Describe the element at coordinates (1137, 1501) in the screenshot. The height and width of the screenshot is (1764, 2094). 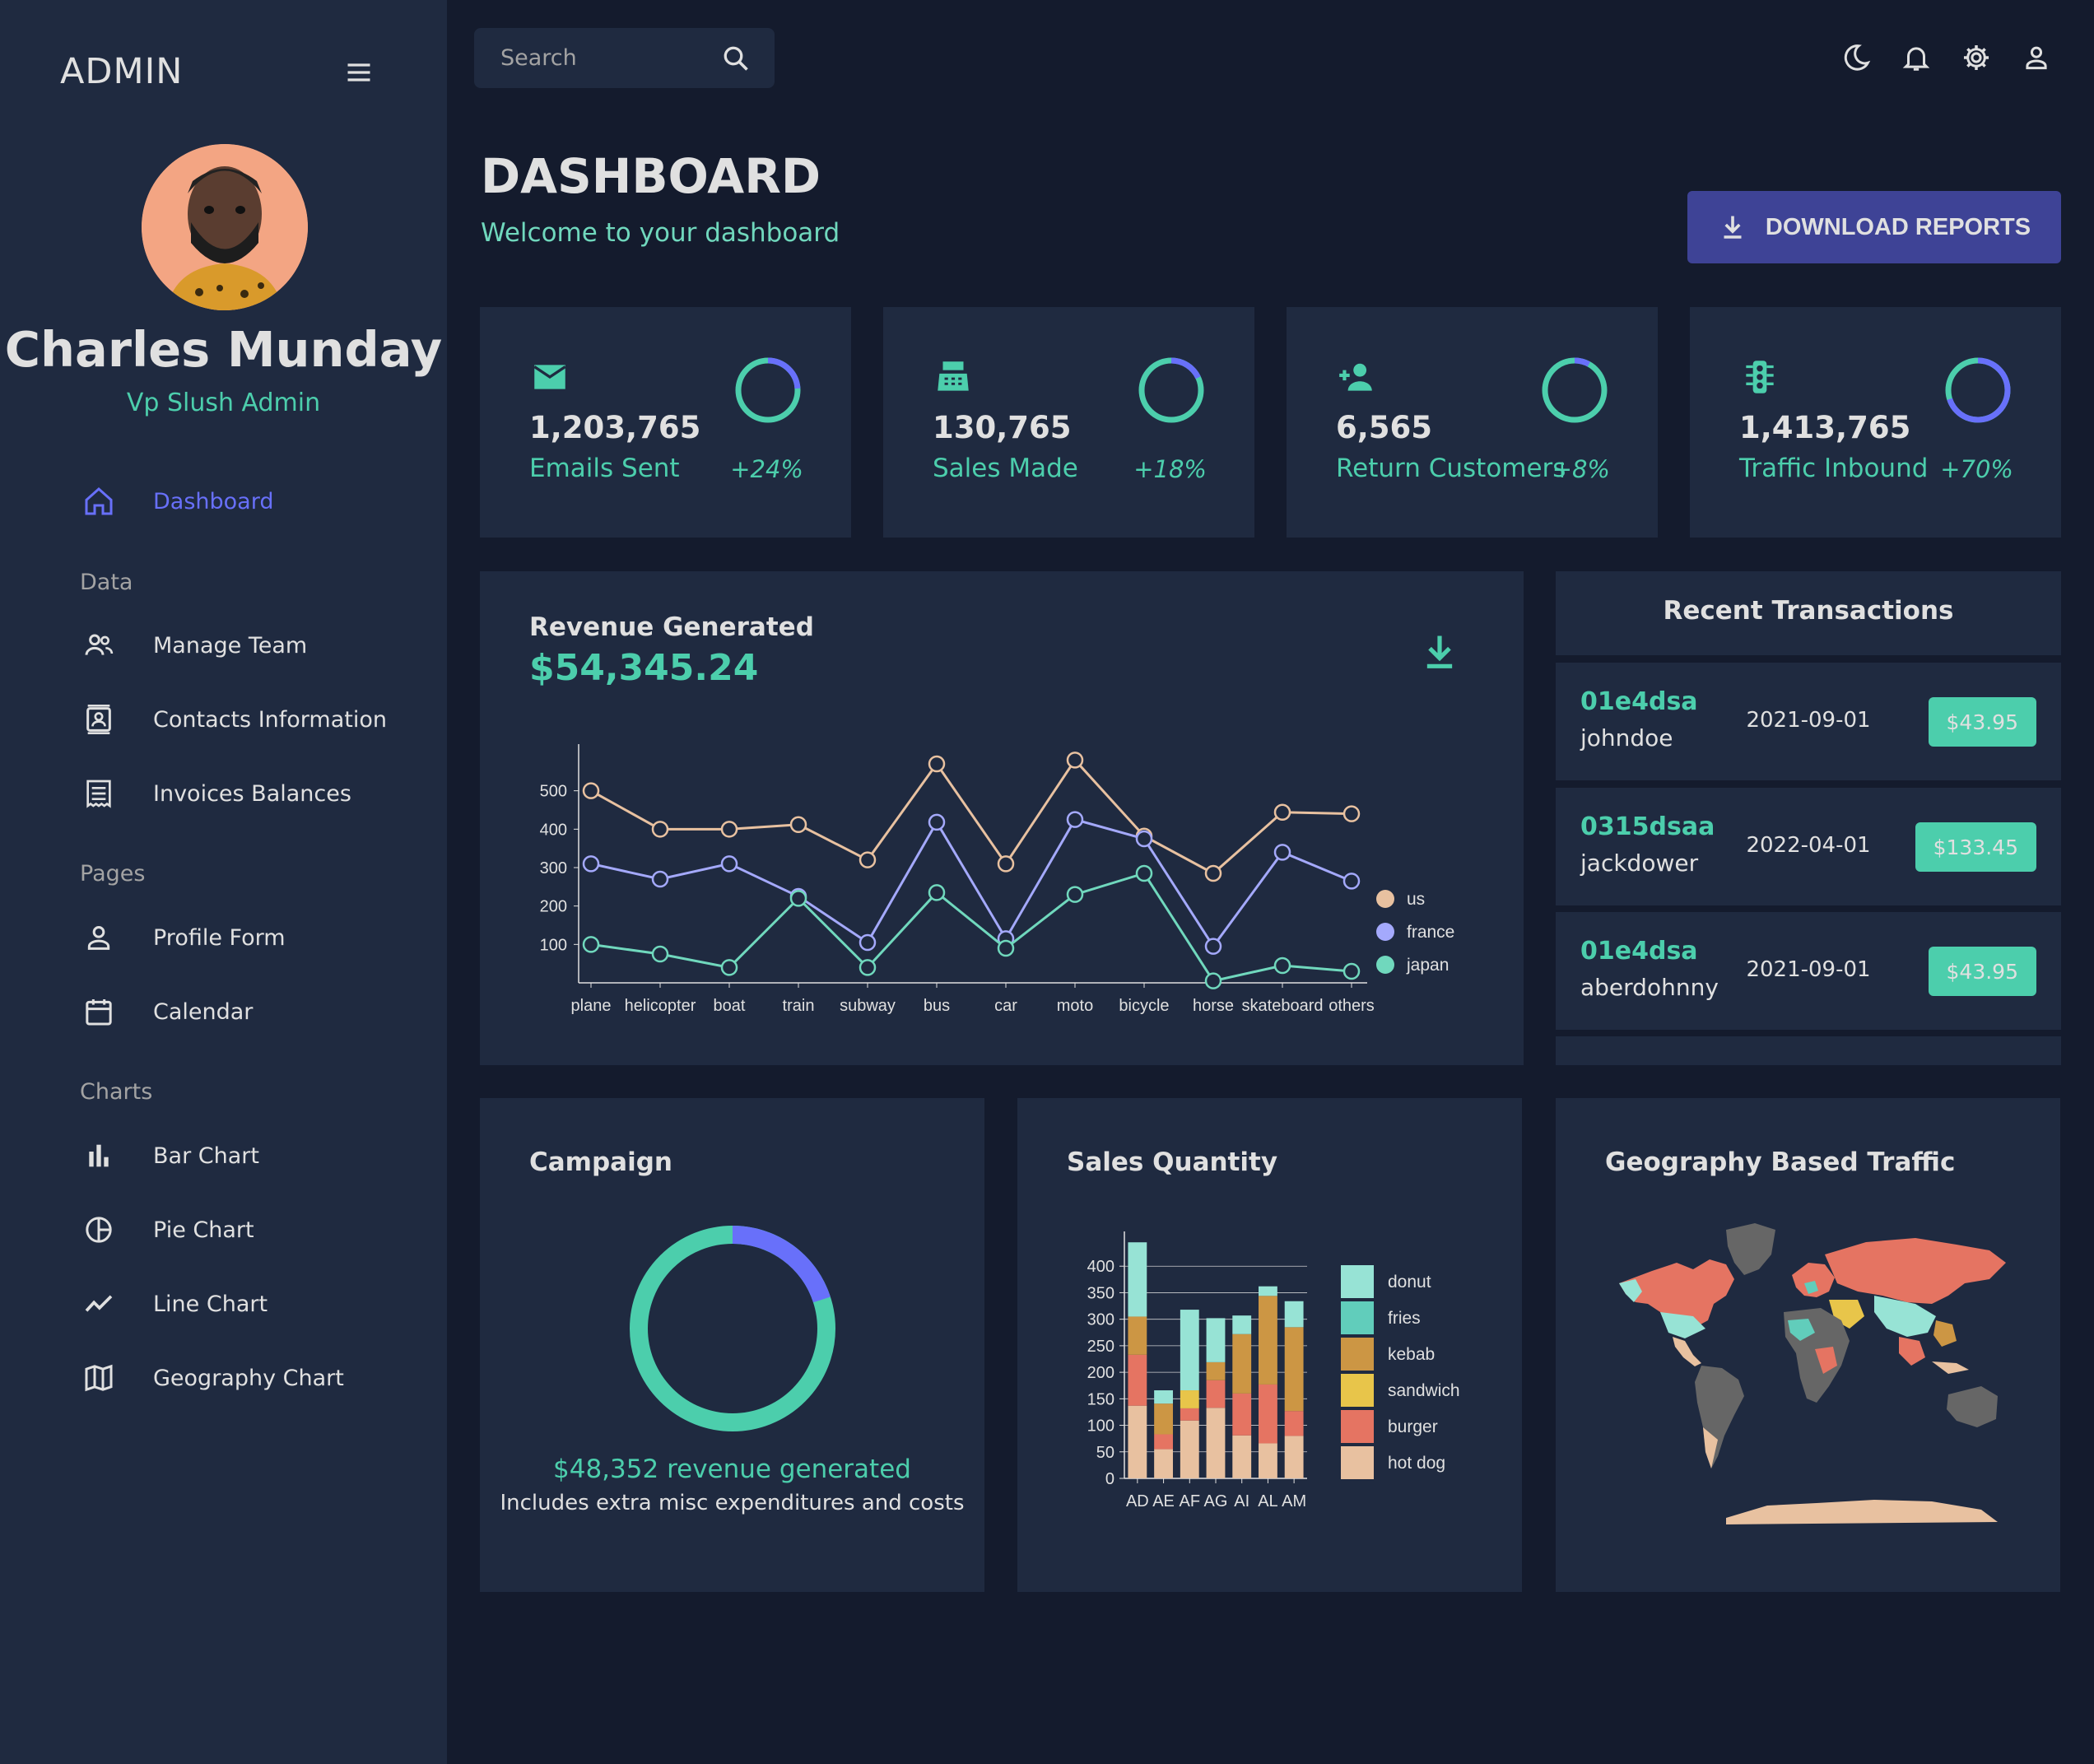
I see `x-tick-label: AD` at that location.